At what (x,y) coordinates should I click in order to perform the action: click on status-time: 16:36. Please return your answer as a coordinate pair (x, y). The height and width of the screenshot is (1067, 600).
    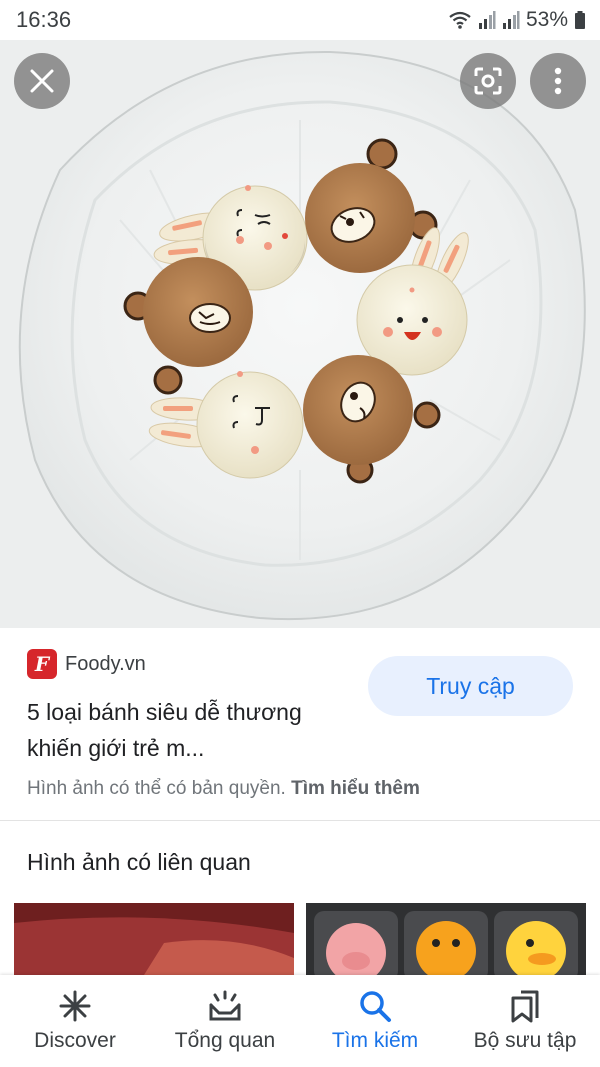
    Looking at the image, I should click on (44, 19).